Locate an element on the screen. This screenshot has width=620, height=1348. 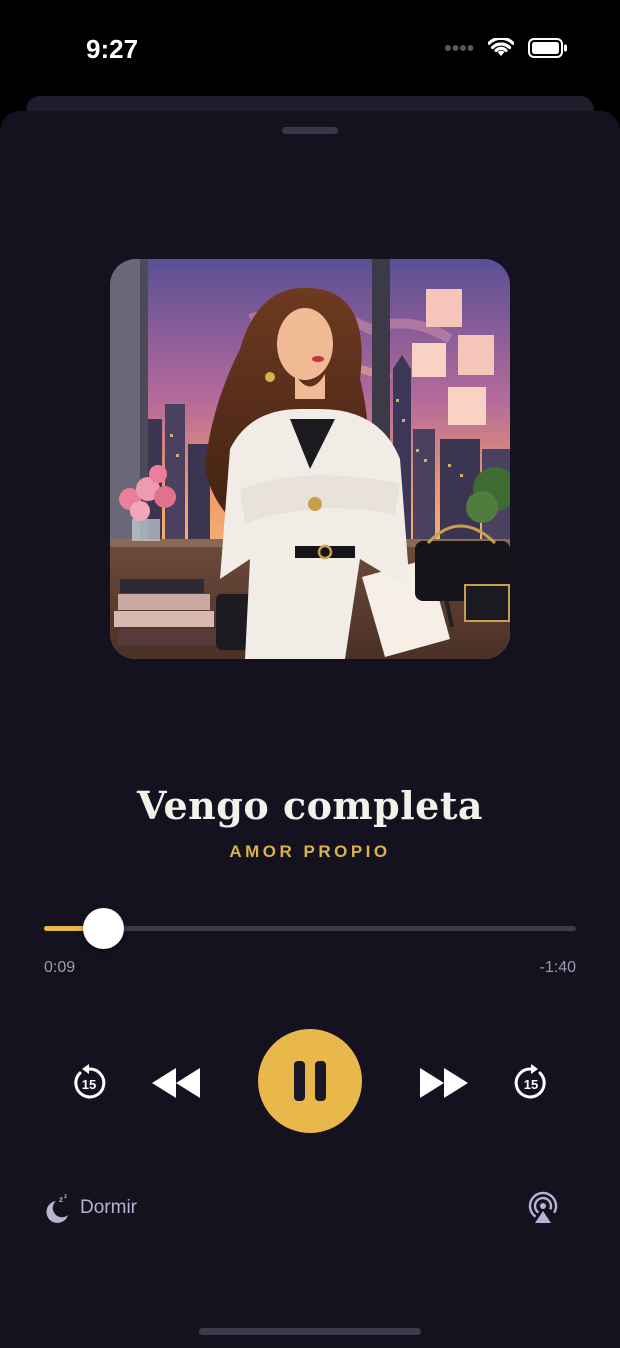
skip-forward-15-button: 15 is located at coordinates (531, 1083).